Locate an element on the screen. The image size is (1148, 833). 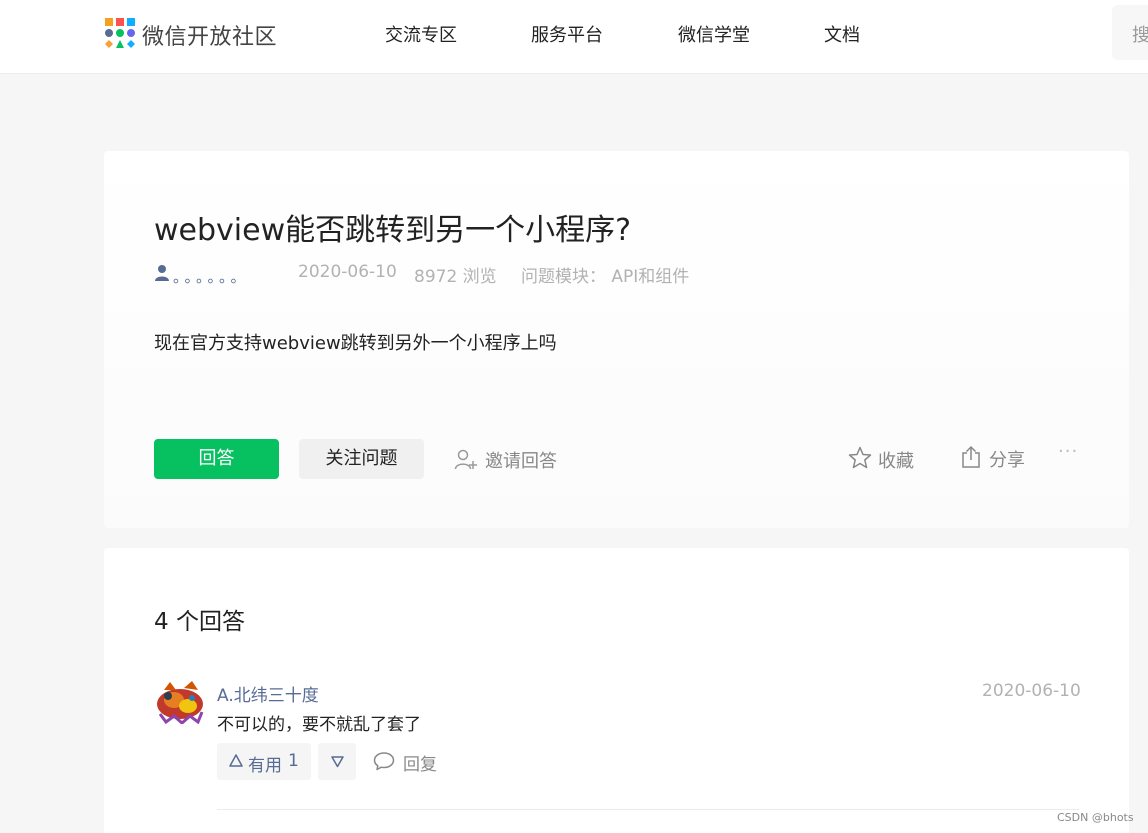
answer-button: 回答 is located at coordinates (216, 459).